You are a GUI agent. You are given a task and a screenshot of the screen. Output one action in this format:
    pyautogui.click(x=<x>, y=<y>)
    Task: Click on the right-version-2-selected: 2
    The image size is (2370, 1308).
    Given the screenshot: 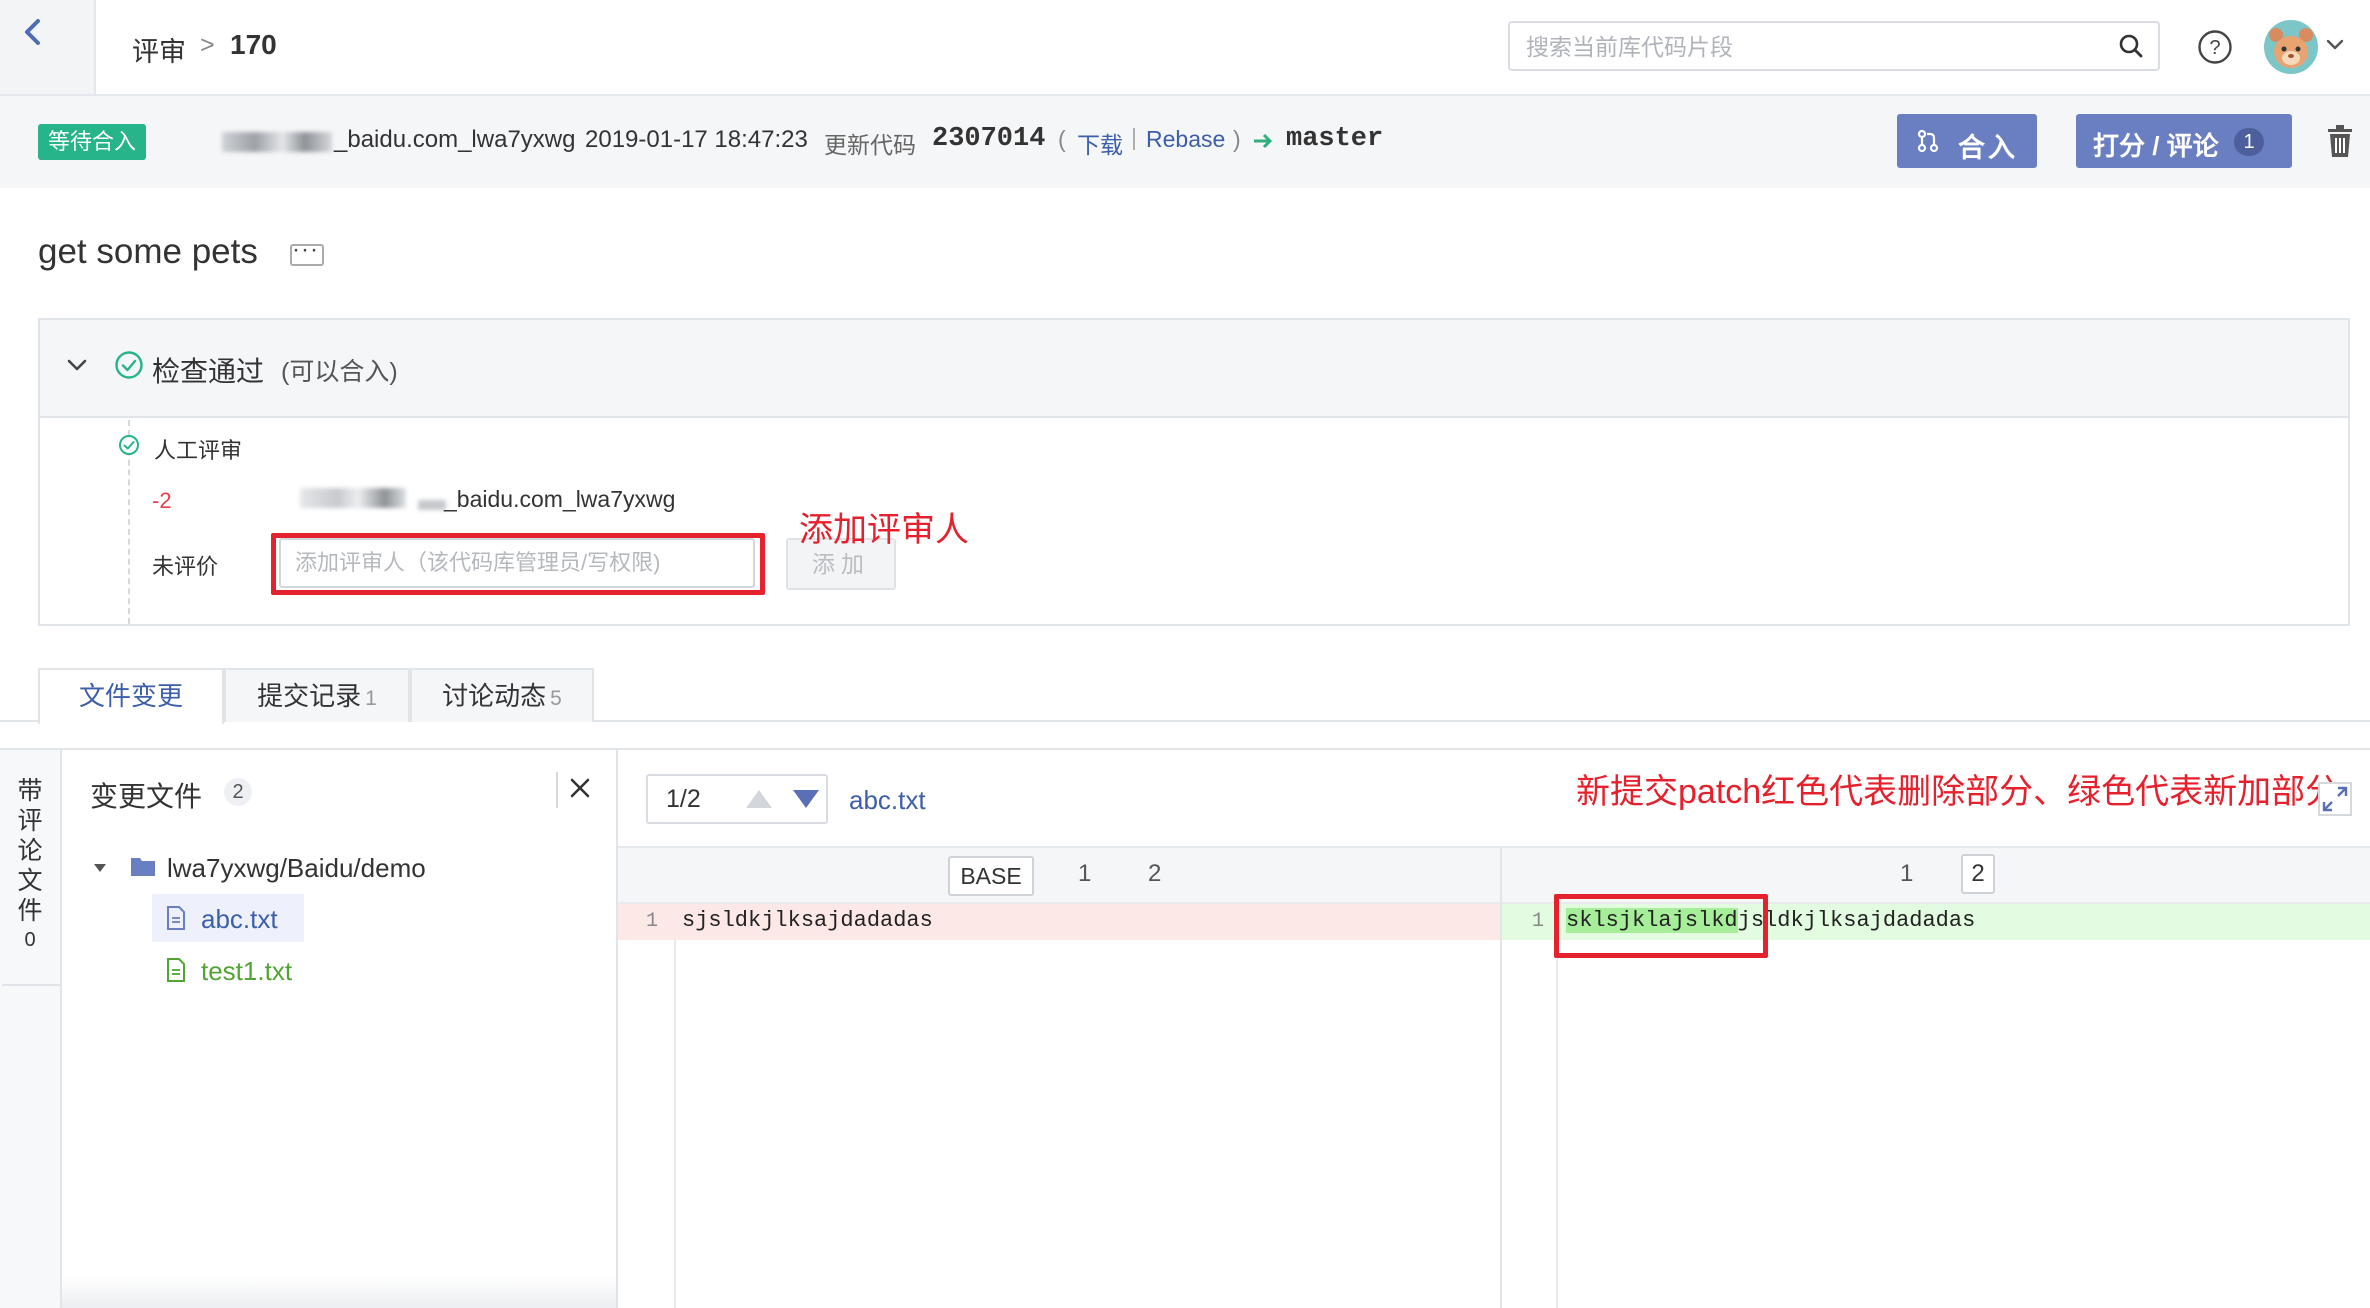 What is the action you would take?
    pyautogui.click(x=1978, y=874)
    